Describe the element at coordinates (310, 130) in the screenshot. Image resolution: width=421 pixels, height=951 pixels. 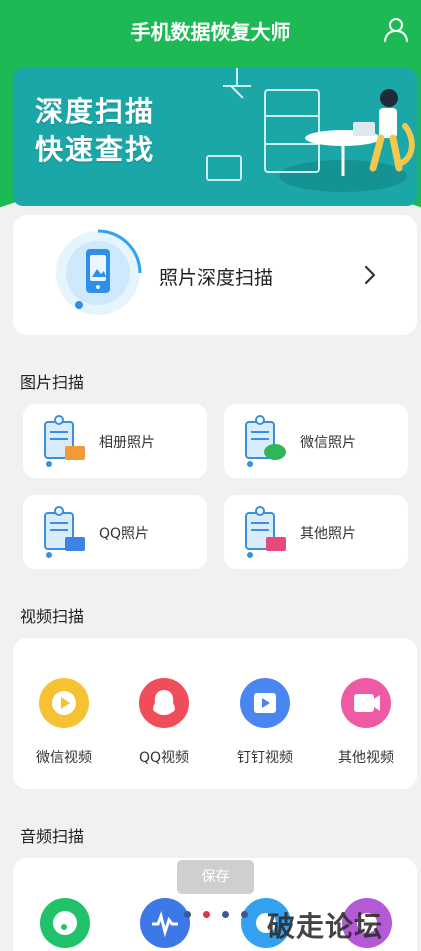
I see `banner-illustration` at that location.